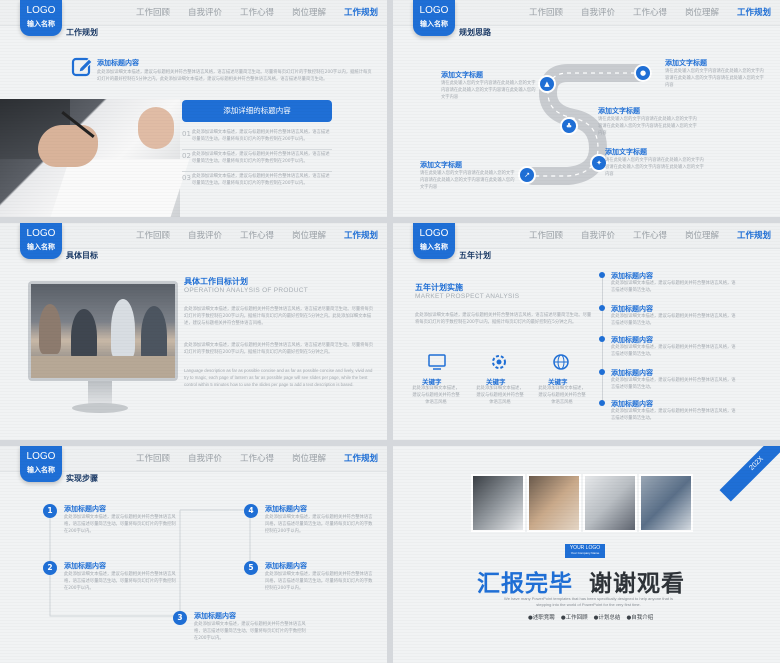 The image size is (780, 663). Describe the element at coordinates (547, 84) in the screenshot. I see `chart-icon: ▲` at that location.